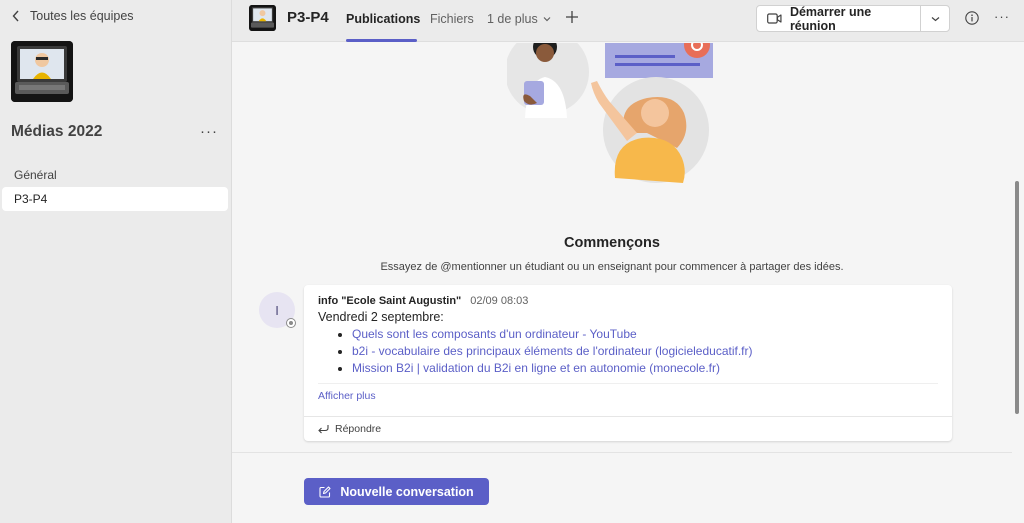 The width and height of the screenshot is (1024, 523). Describe the element at coordinates (407, 491) in the screenshot. I see `new-conversation-label: Nouvelle conversation` at that location.